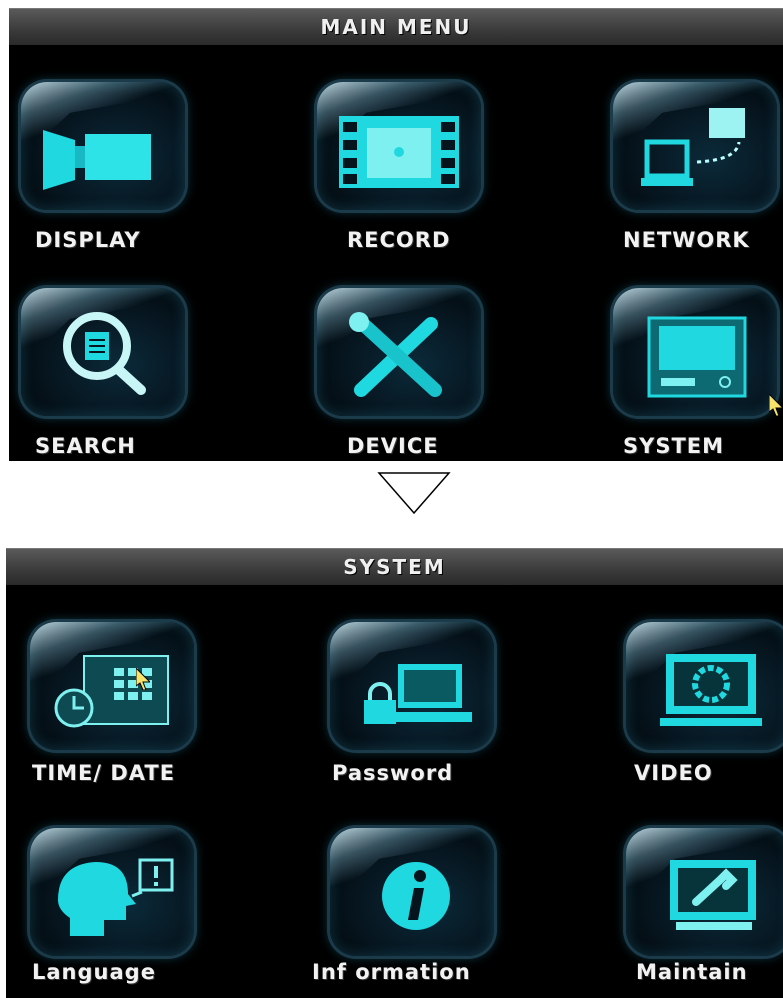 This screenshot has height=998, width=783. I want to click on wrench-monitor-icon, so click(713, 895).